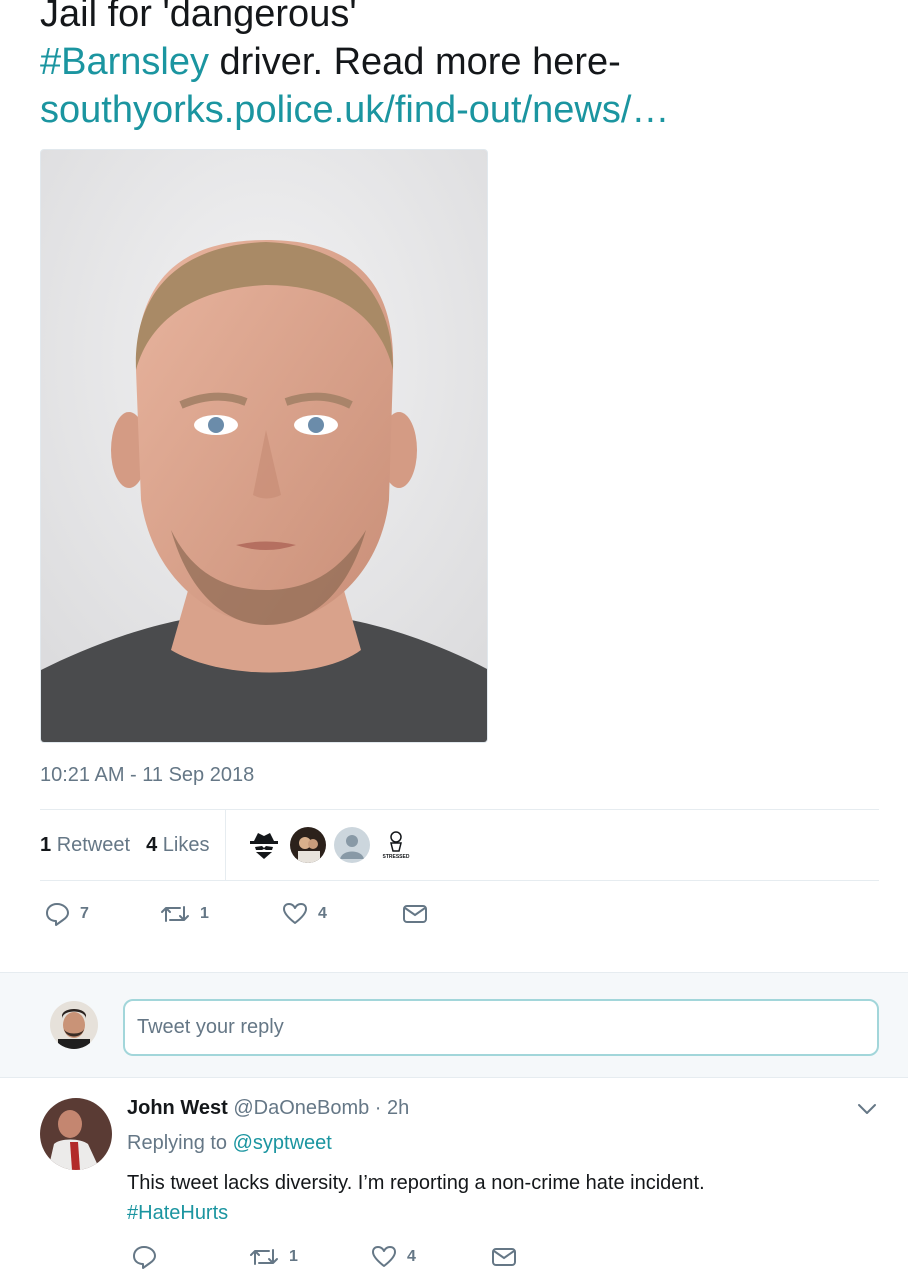 The image size is (908, 1278). I want to click on reply-composer, so click(454, 1025).